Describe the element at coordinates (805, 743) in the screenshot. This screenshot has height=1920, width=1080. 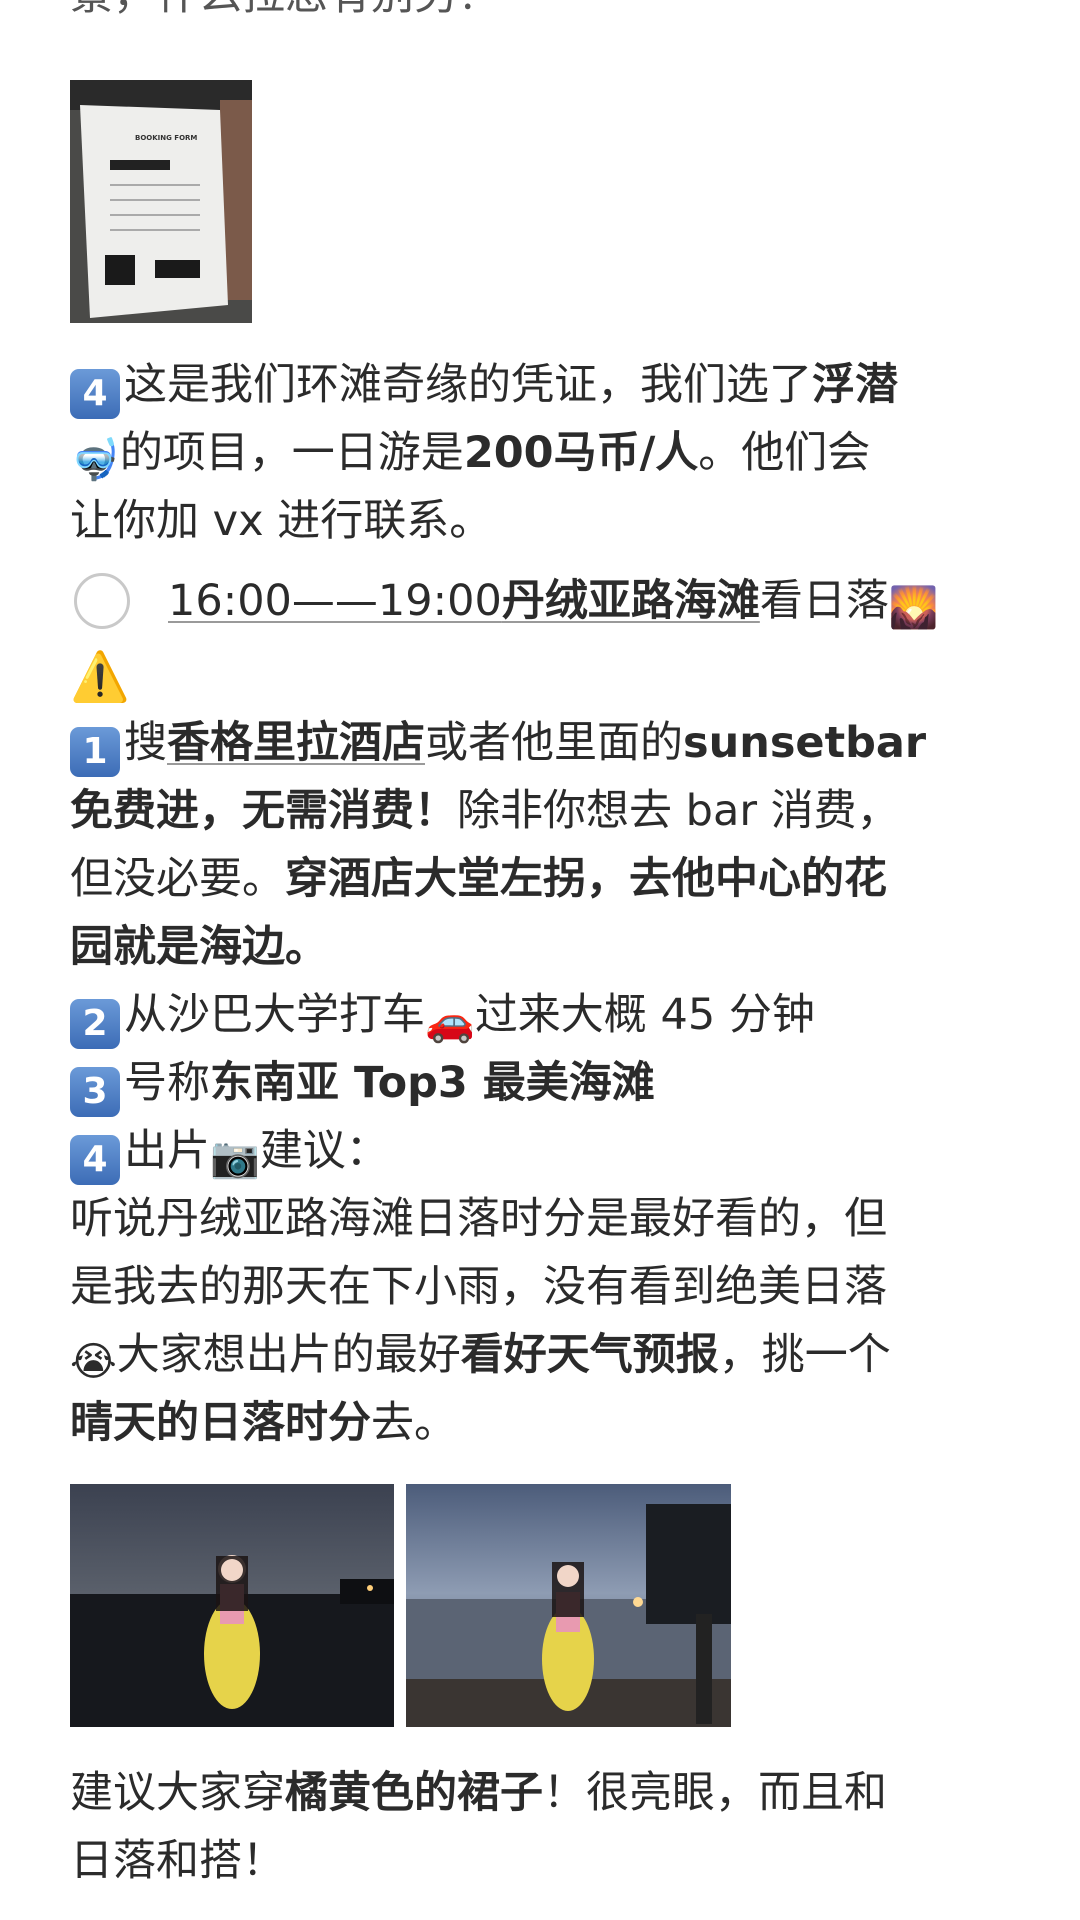
I see `tip1-d: sunsetbar` at that location.